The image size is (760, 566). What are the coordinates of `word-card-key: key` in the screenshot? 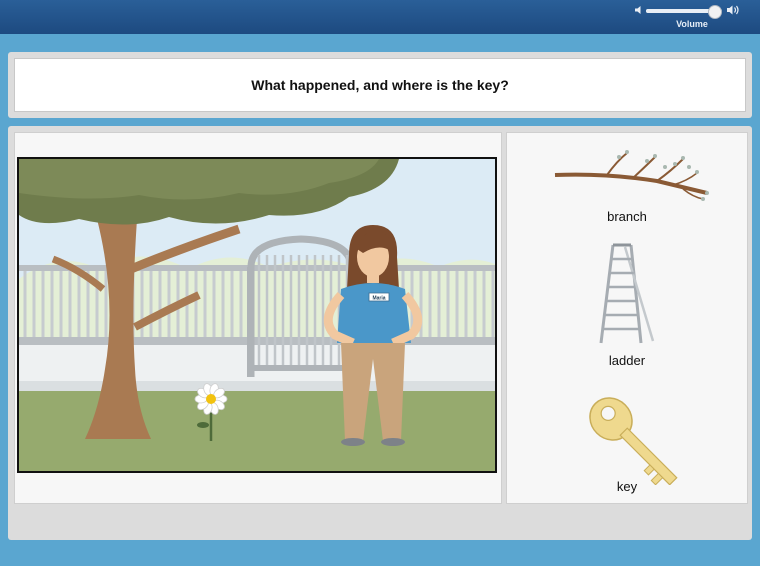 It's located at (627, 440).